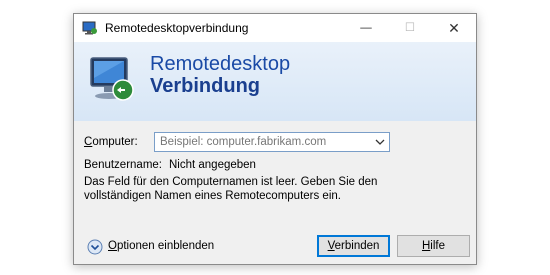  Describe the element at coordinates (380, 142) in the screenshot. I see `chevron-down-icon` at that location.